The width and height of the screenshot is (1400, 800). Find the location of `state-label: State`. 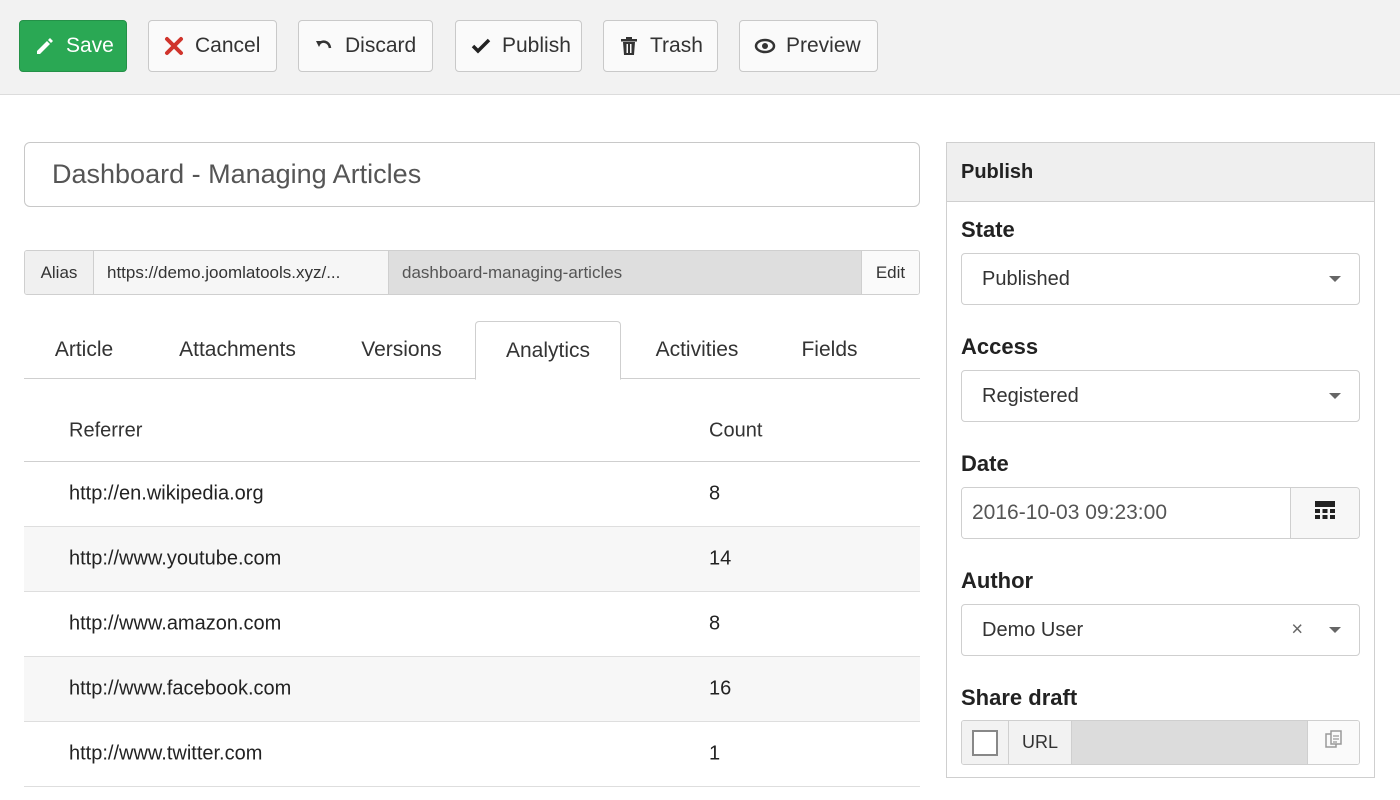

state-label: State is located at coordinates (988, 229).